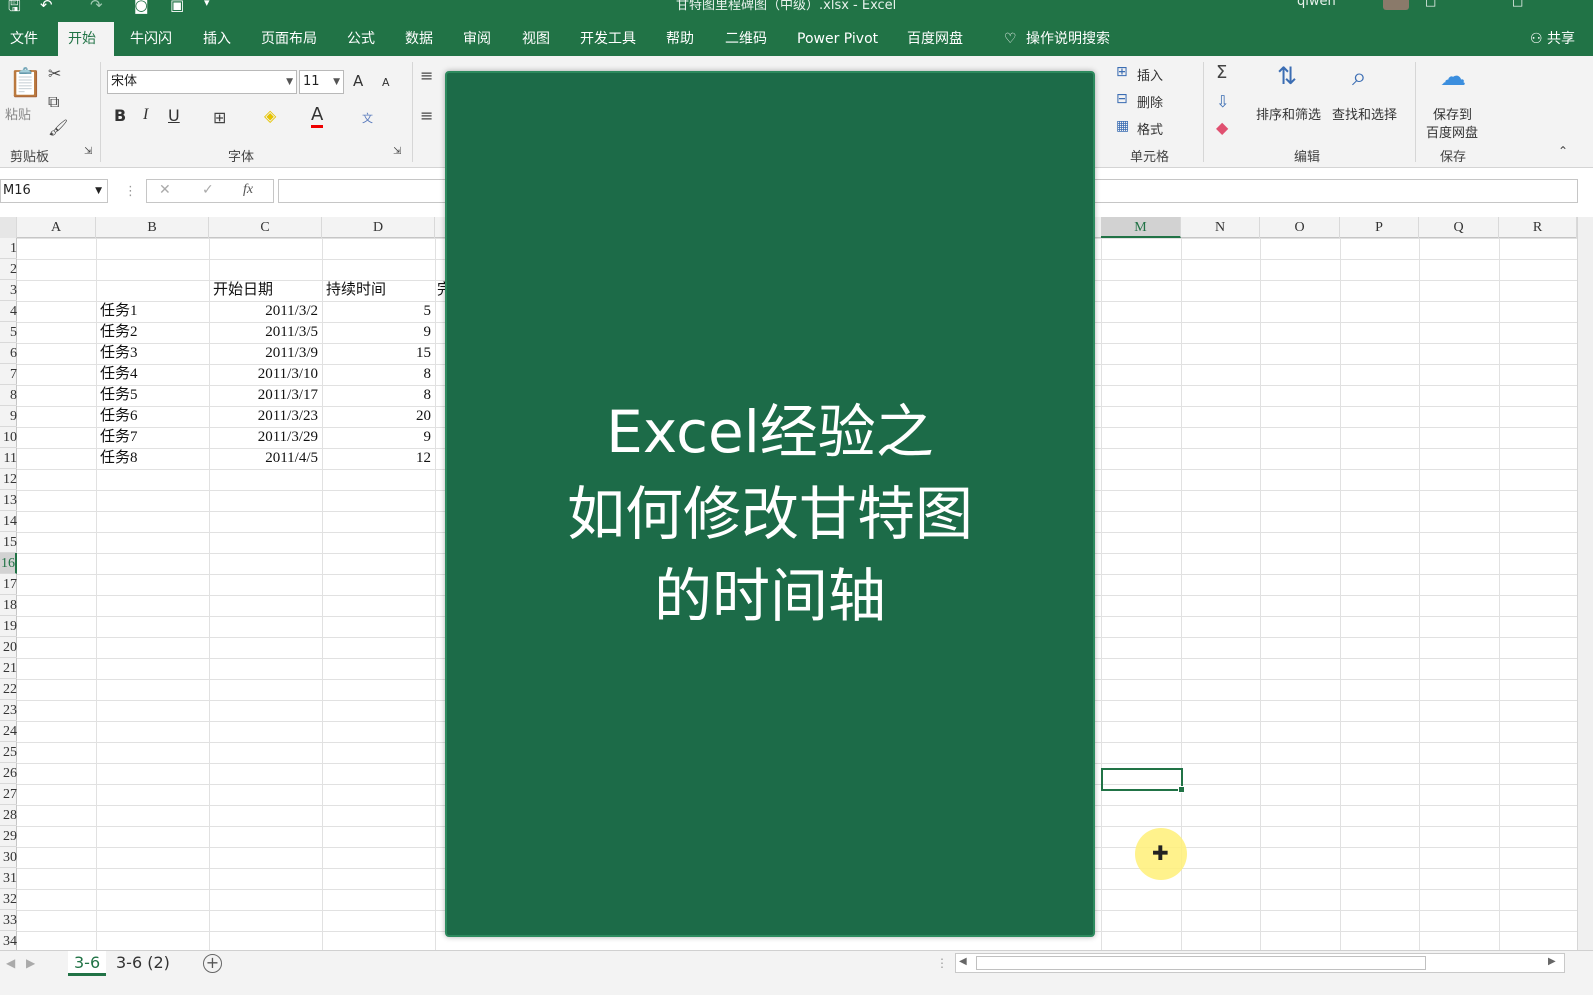  I want to click on row-header: 19, so click(8, 626).